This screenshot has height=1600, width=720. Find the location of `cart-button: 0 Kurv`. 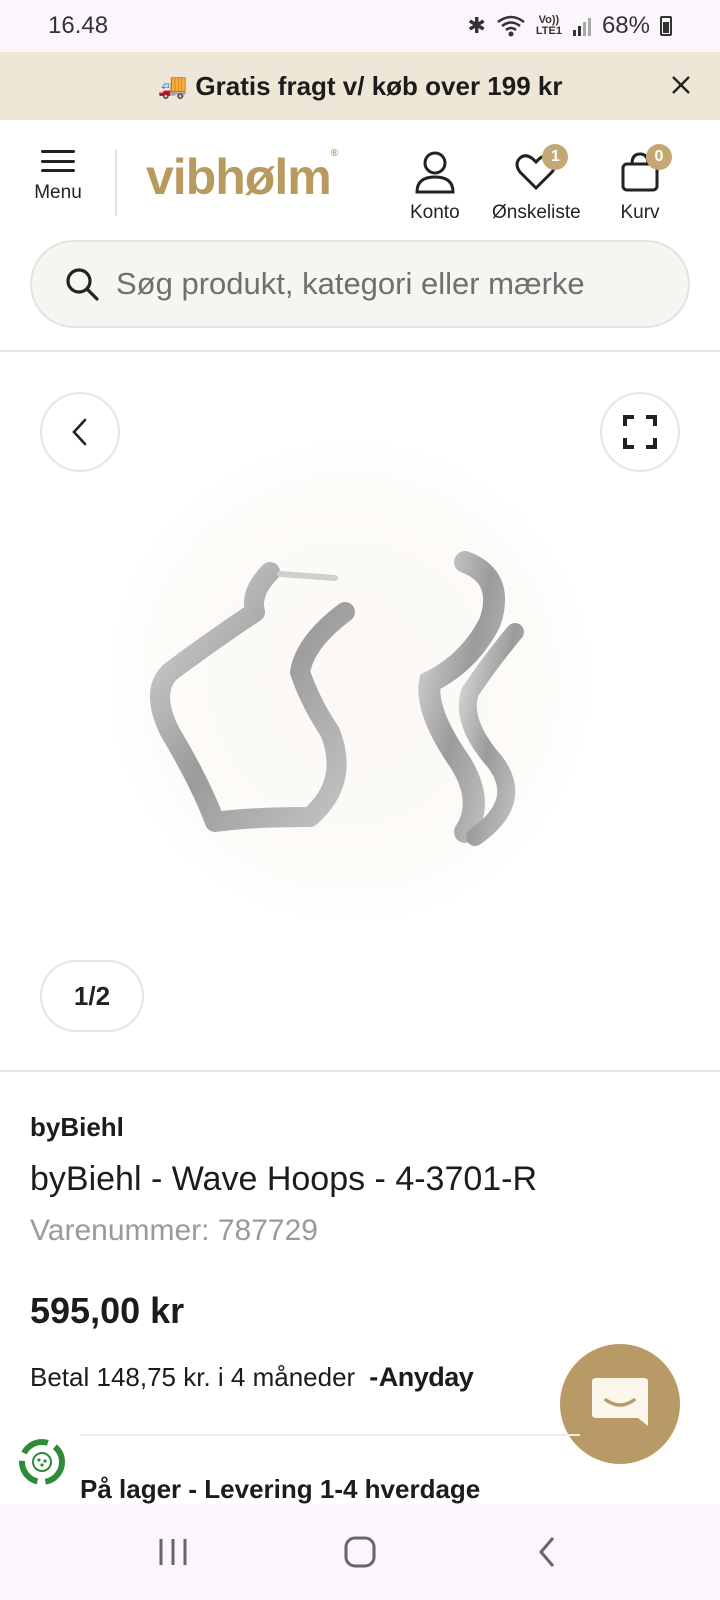

cart-button: 0 Kurv is located at coordinates (645, 184).